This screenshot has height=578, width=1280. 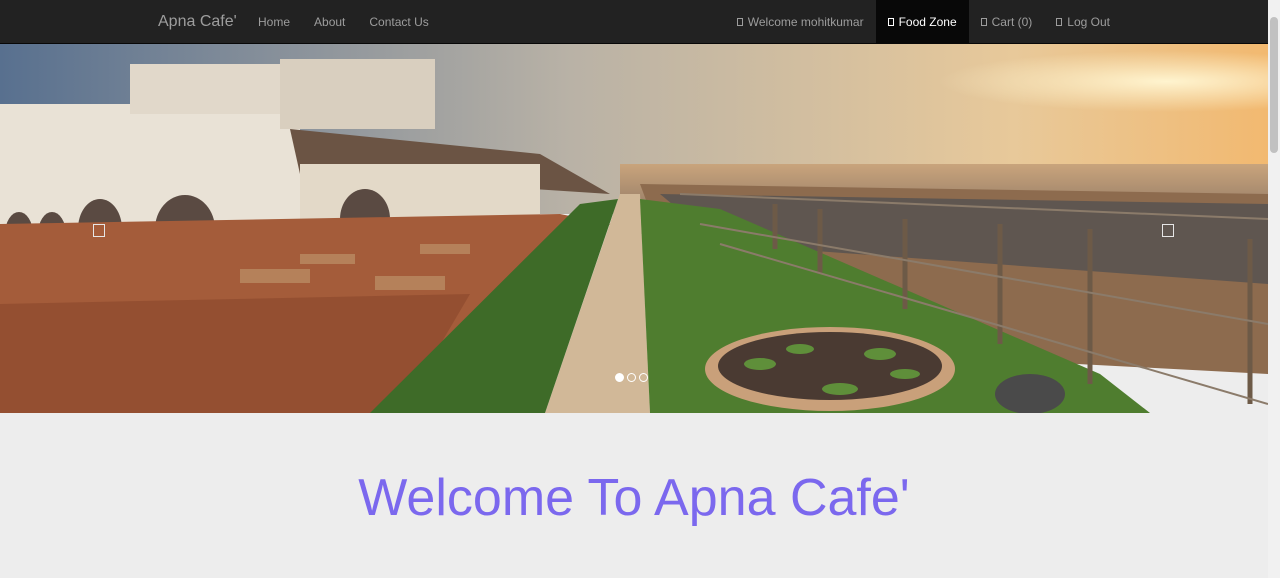 I want to click on carousel-next-icon, so click(x=1168, y=230).